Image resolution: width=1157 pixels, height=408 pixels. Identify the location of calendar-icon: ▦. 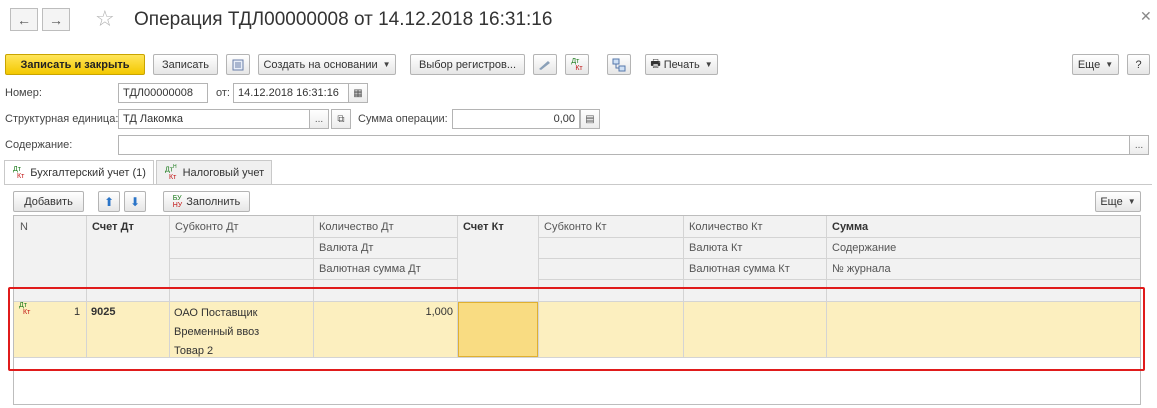
(358, 93).